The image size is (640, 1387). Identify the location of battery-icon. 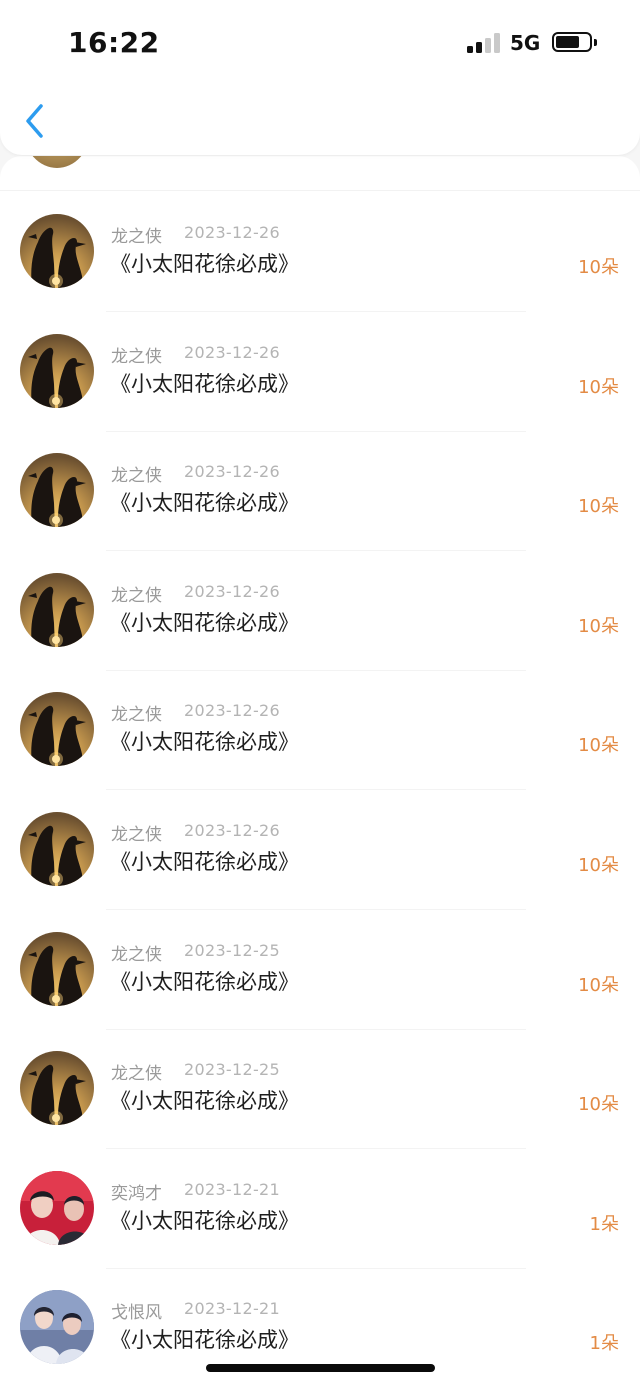
(572, 42).